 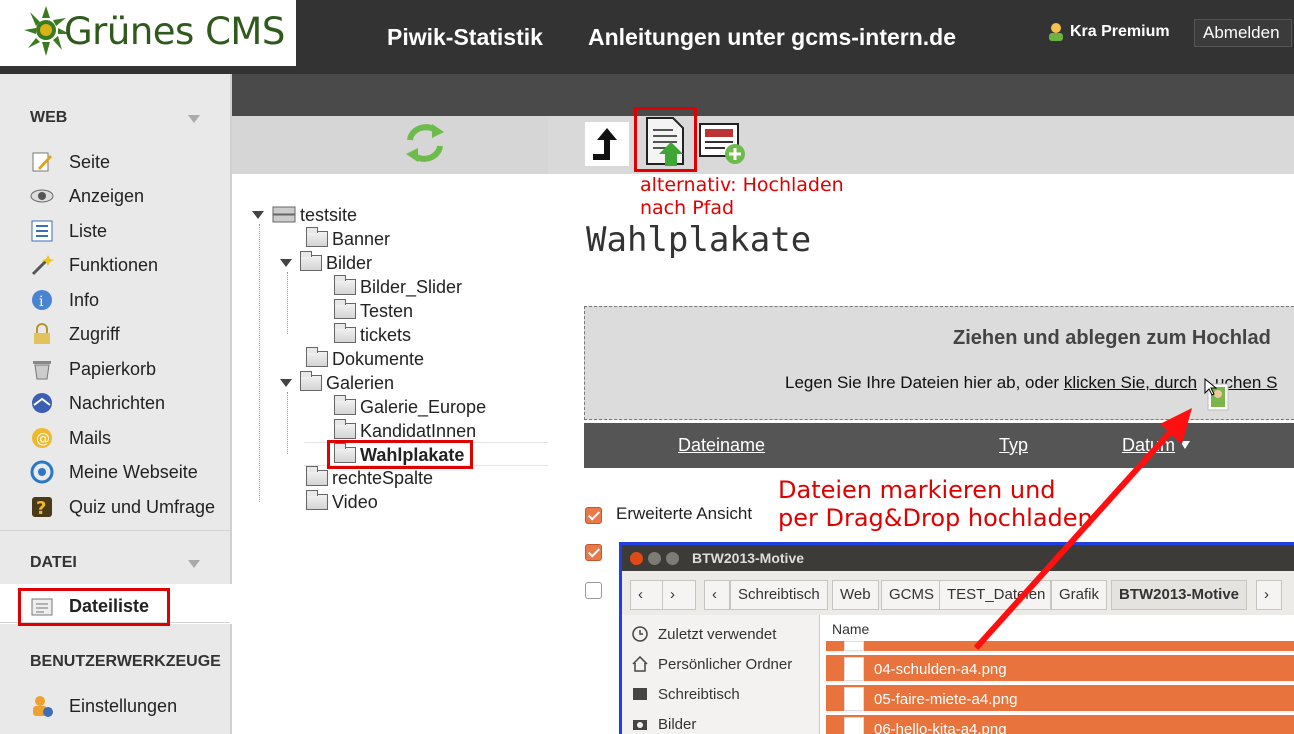 I want to click on tree-item-kandidatinnen: KandidatInnen, so click(x=405, y=430).